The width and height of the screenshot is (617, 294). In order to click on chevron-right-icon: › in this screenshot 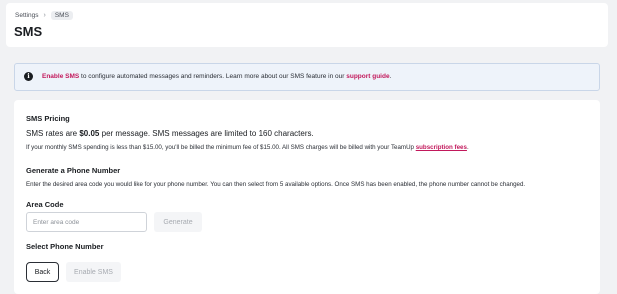, I will do `click(44, 15)`.